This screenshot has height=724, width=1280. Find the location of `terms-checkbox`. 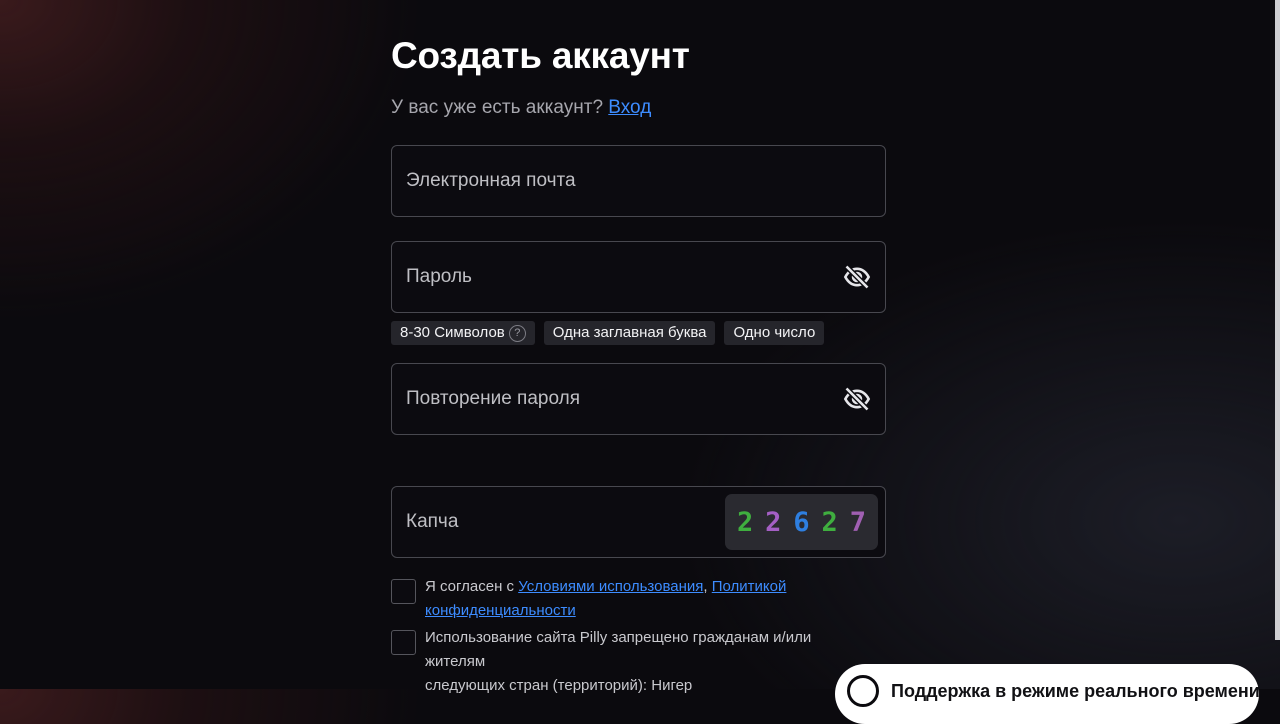

terms-checkbox is located at coordinates (403, 591).